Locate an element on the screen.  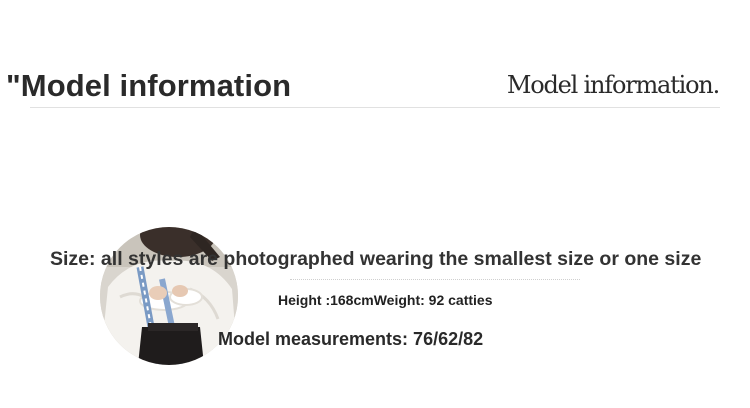
height-weight-line: Height :168cmWeight: 92 catties is located at coordinates (385, 300).